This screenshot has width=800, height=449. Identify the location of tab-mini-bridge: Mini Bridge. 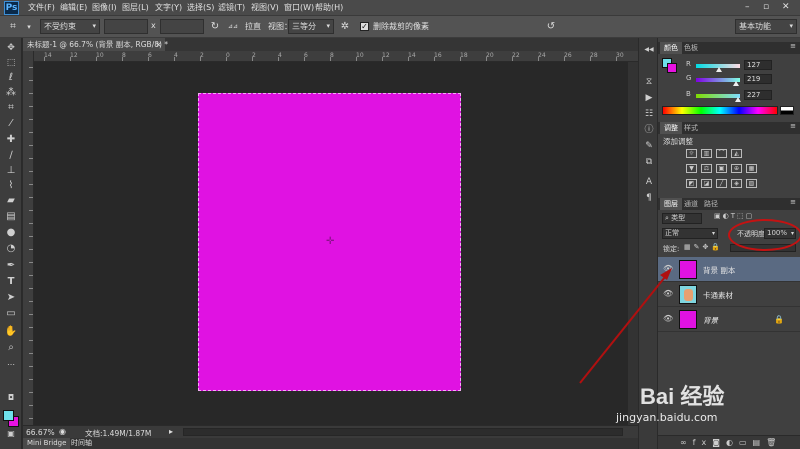
(47, 443).